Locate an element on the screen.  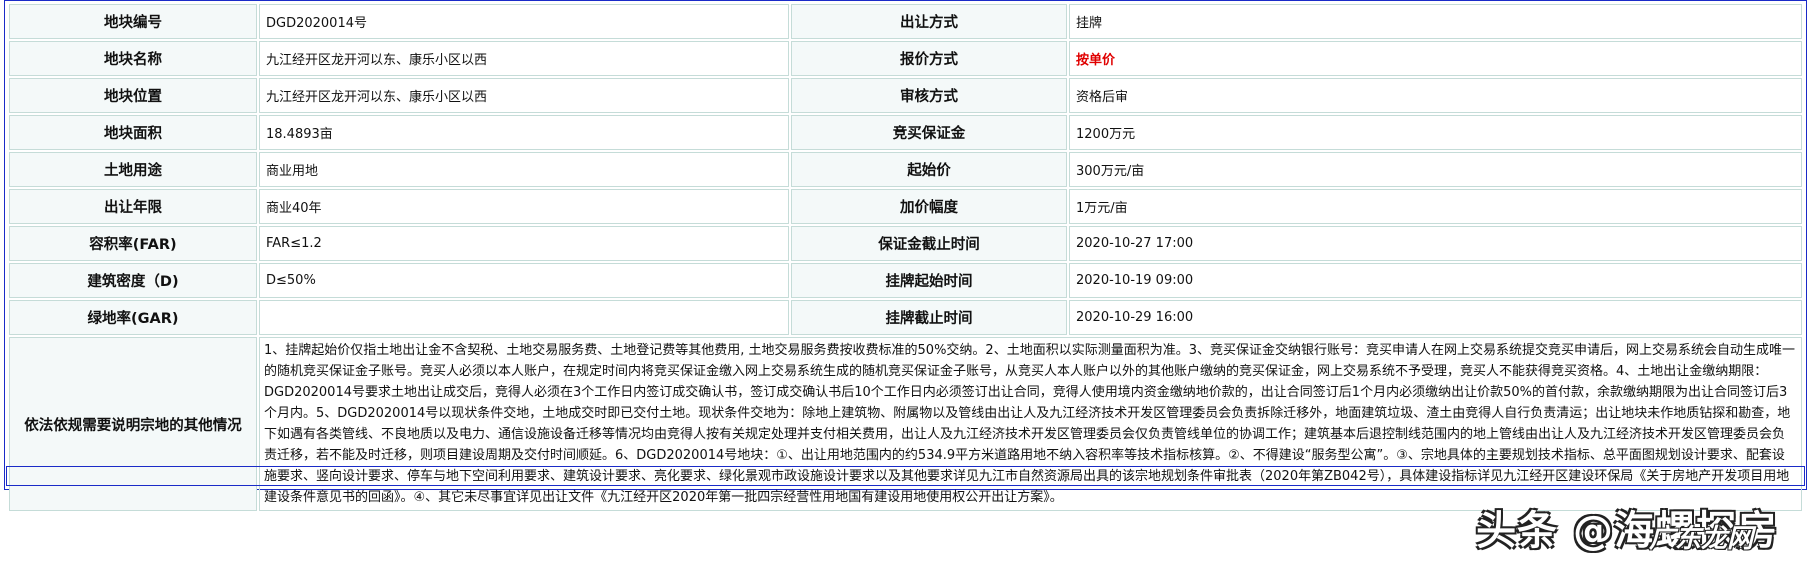
table-row: 地块位置 九江经开区龙开河以东、康乐小区以西 审核方式 资格后审 is located at coordinates (905, 95).